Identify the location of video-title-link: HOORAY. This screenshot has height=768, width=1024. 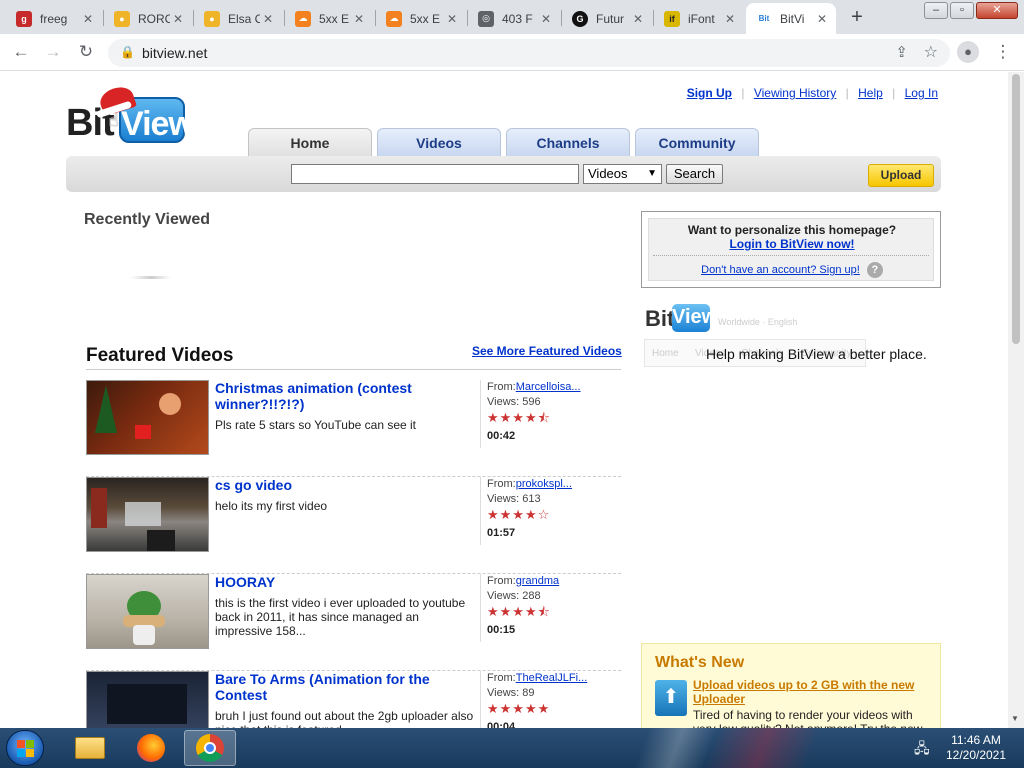
(346, 582).